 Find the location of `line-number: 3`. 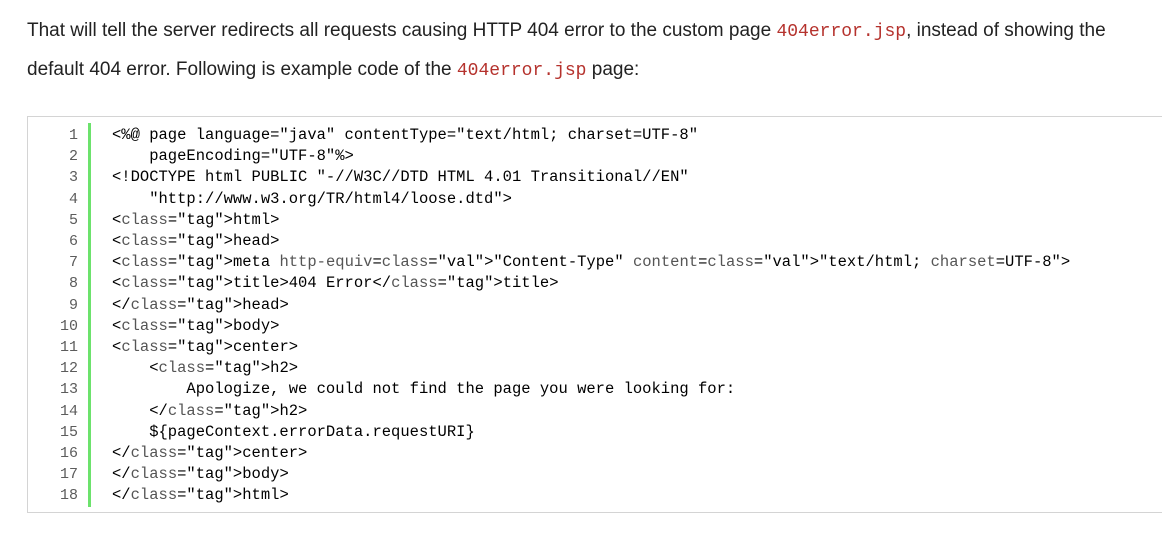

line-number: 3 is located at coordinates (73, 178).